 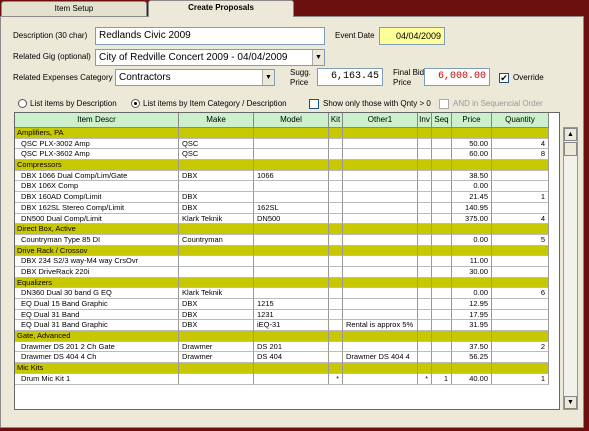 What do you see at coordinates (570, 149) in the screenshot?
I see `scroll-thumb` at bounding box center [570, 149].